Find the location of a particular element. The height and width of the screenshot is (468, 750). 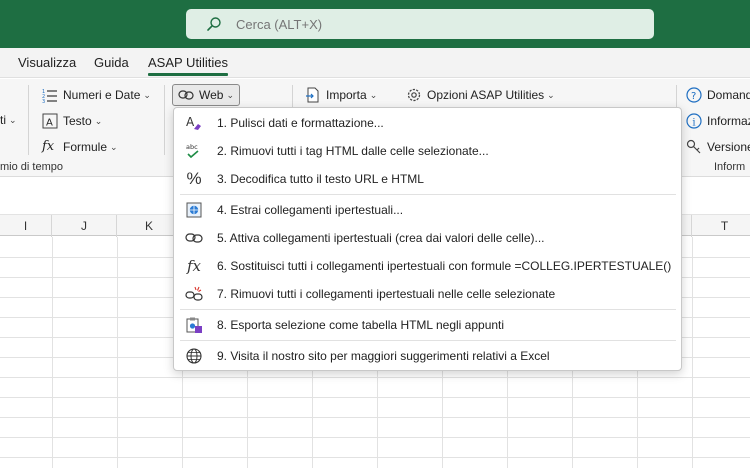

text-label: Testo is located at coordinates (77, 121).